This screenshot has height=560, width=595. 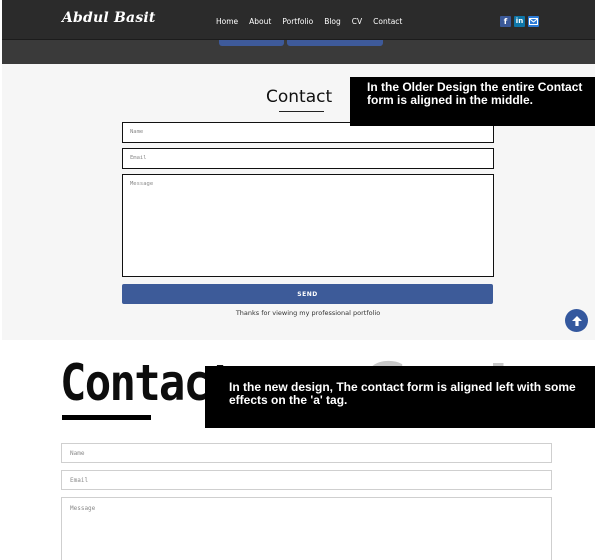 I want to click on nav-item-about: About, so click(x=260, y=21).